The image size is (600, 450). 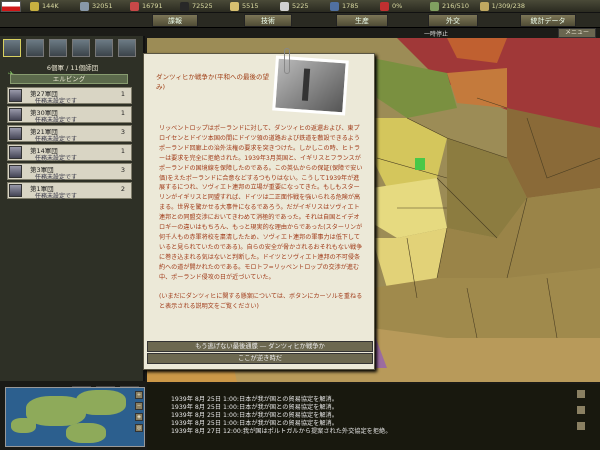 I want to click on resource-value: 5515, so click(x=250, y=6).